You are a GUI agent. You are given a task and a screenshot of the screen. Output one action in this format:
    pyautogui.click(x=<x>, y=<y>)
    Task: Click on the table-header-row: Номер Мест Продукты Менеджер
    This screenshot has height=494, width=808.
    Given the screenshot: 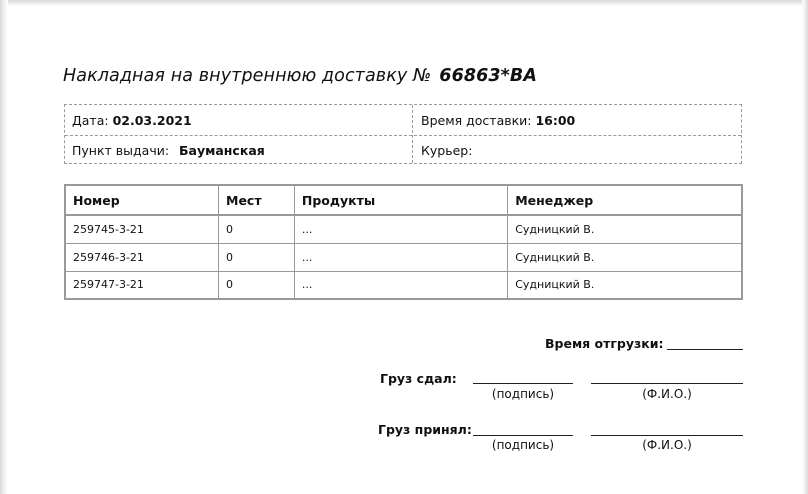 What is the action you would take?
    pyautogui.click(x=404, y=200)
    